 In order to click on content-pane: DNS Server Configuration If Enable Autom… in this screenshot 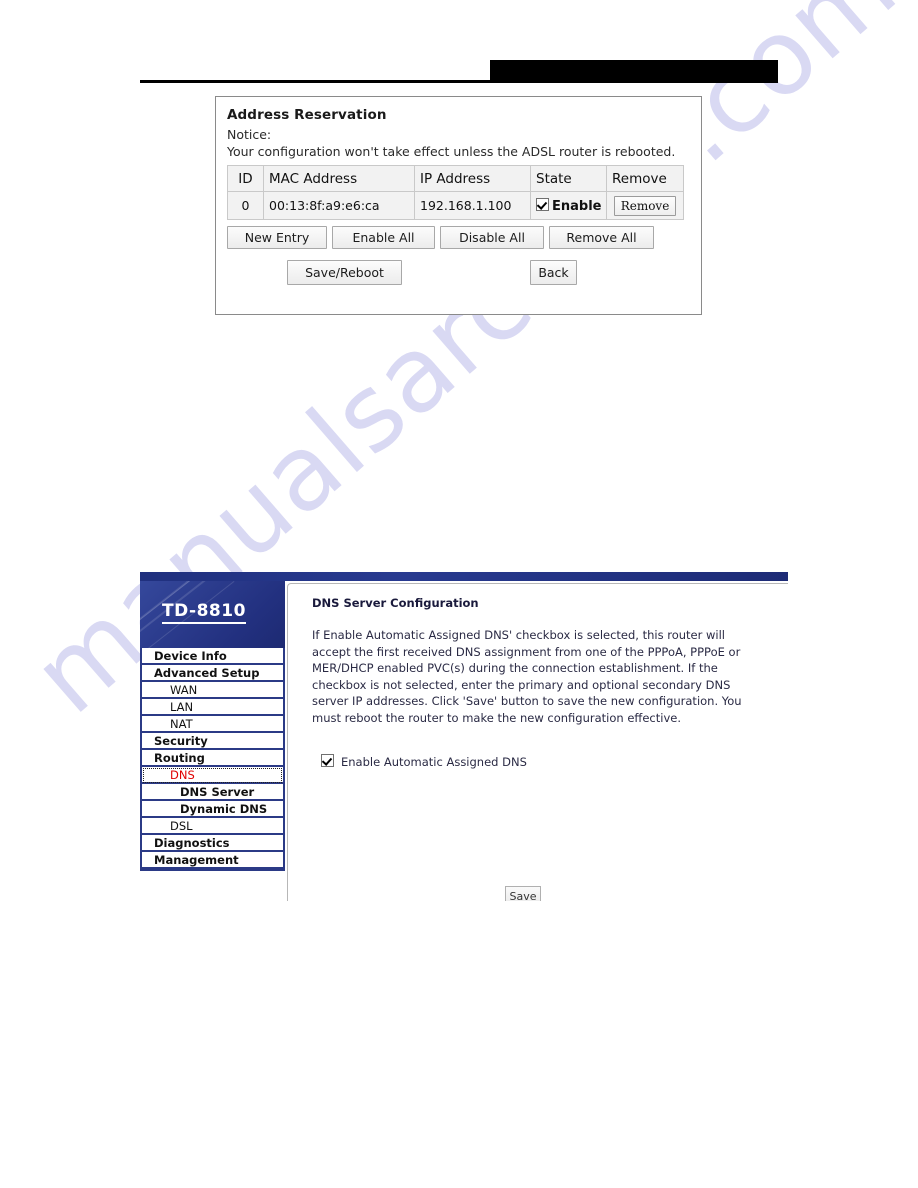, I will do `click(550, 743)`.